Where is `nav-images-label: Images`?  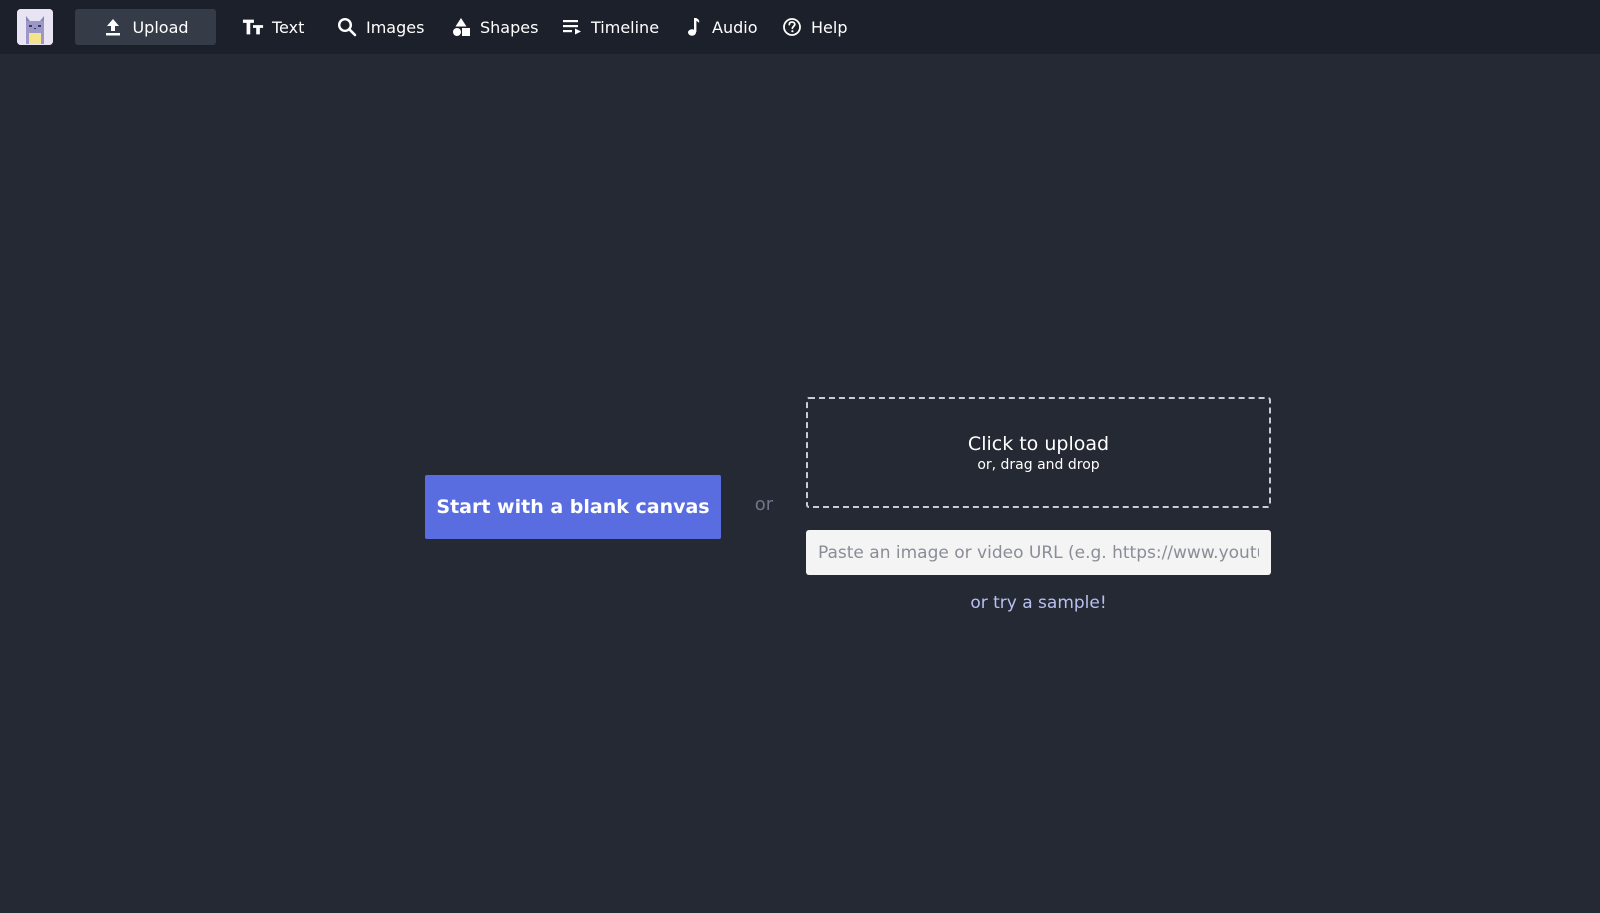
nav-images-label: Images is located at coordinates (395, 27).